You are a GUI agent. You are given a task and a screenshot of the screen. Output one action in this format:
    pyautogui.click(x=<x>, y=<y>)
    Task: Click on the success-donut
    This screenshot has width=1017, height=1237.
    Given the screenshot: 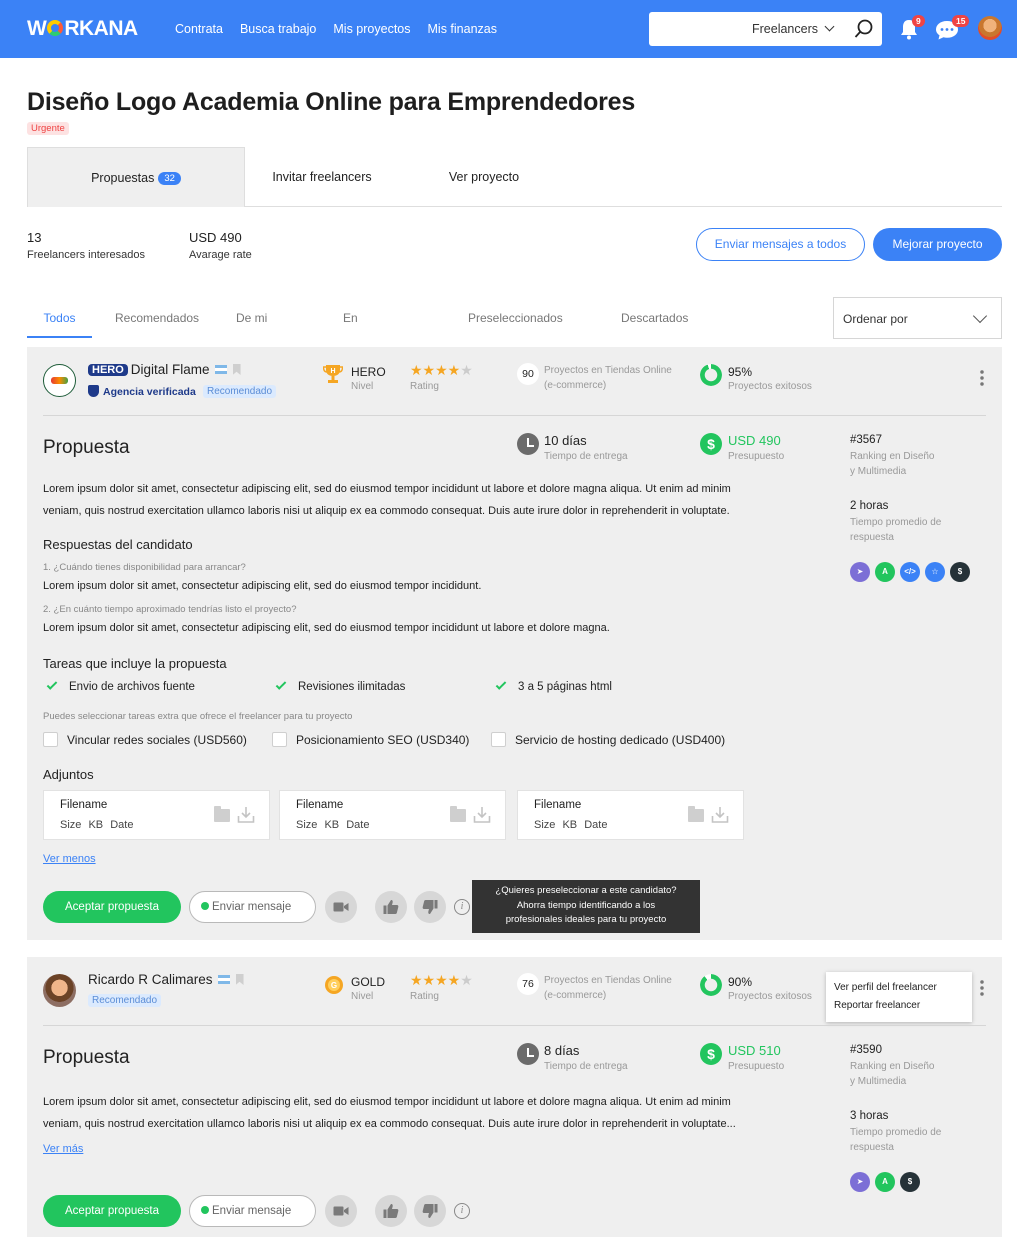 What is the action you would take?
    pyautogui.click(x=711, y=375)
    